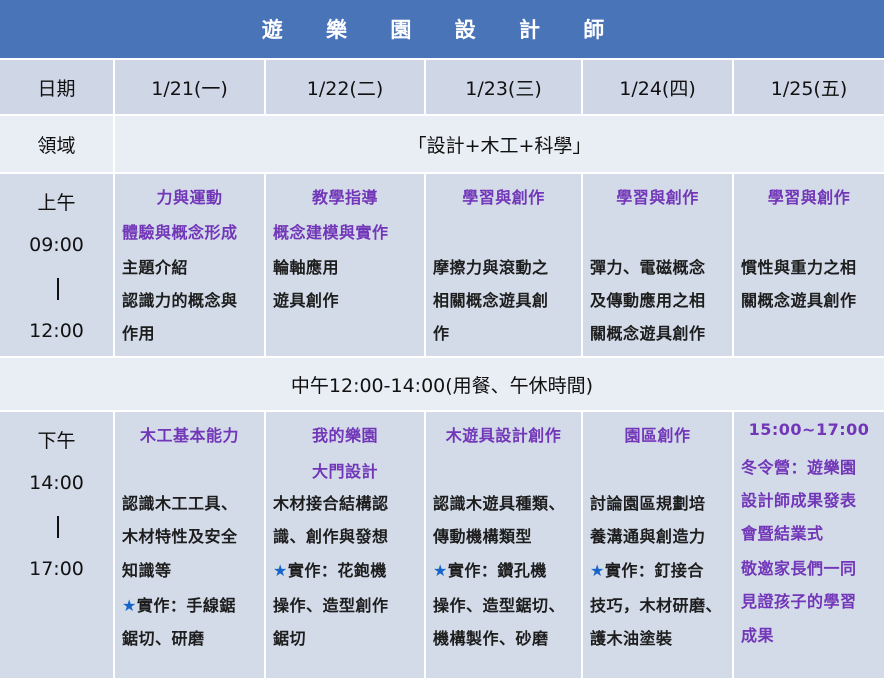  What do you see at coordinates (331, 536) in the screenshot?
I see `activity-text: 識、創作與發想` at bounding box center [331, 536].